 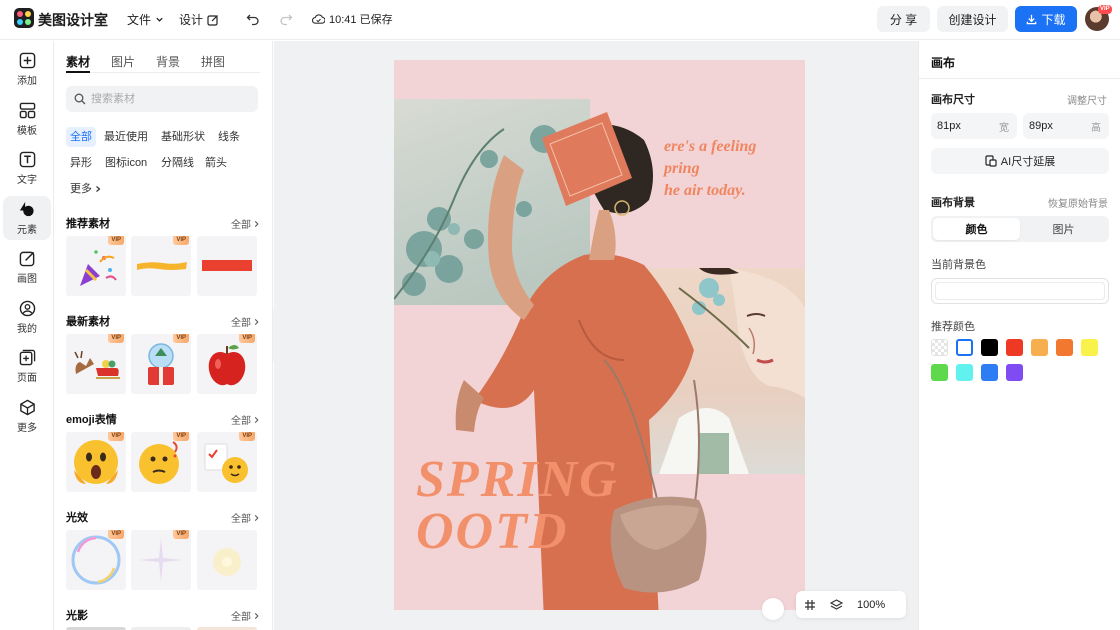 What do you see at coordinates (1020, 161) in the screenshot?
I see `ai-resize-button: AI尺寸延展` at bounding box center [1020, 161].